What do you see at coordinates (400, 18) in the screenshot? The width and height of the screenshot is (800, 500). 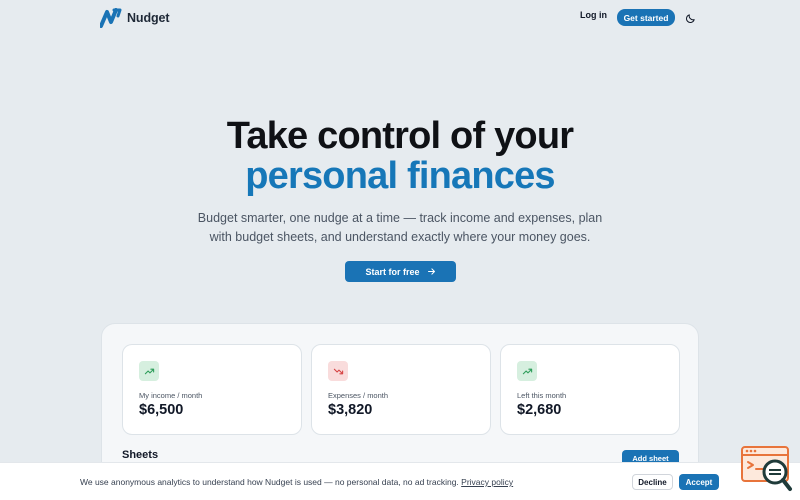 I see `site-header: Nudget Log in Get started` at bounding box center [400, 18].